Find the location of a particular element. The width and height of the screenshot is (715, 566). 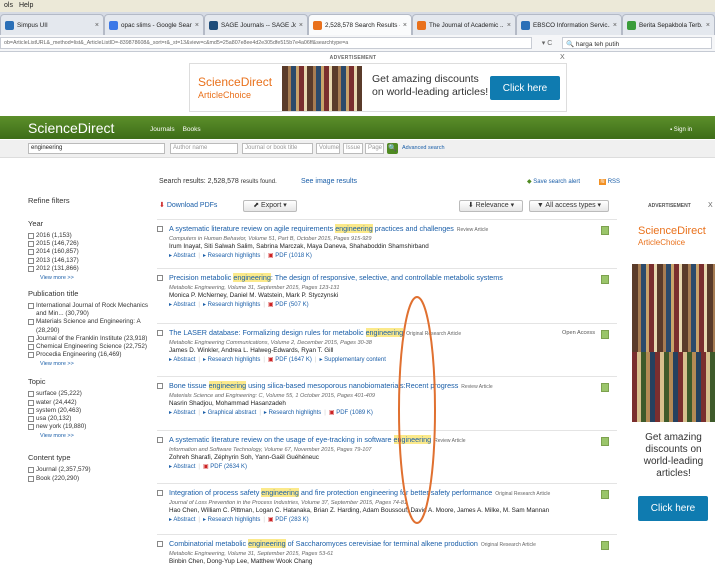

filter-option: system (20,463) is located at coordinates (90, 411).